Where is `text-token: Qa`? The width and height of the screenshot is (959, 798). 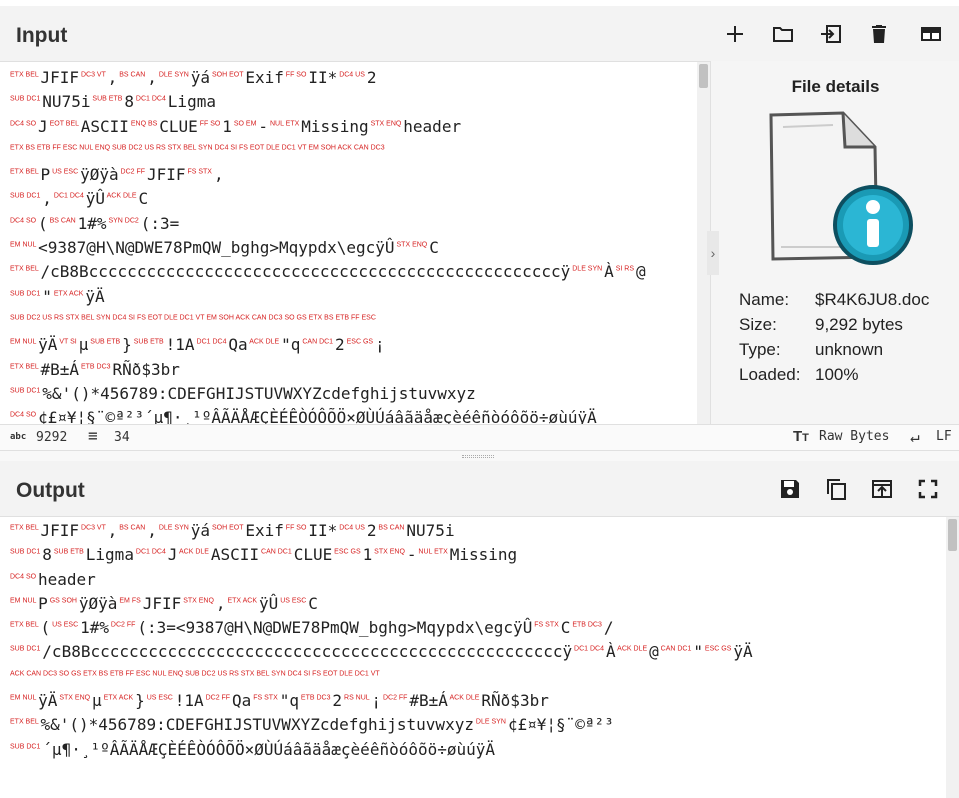 text-token: Qa is located at coordinates (242, 701).